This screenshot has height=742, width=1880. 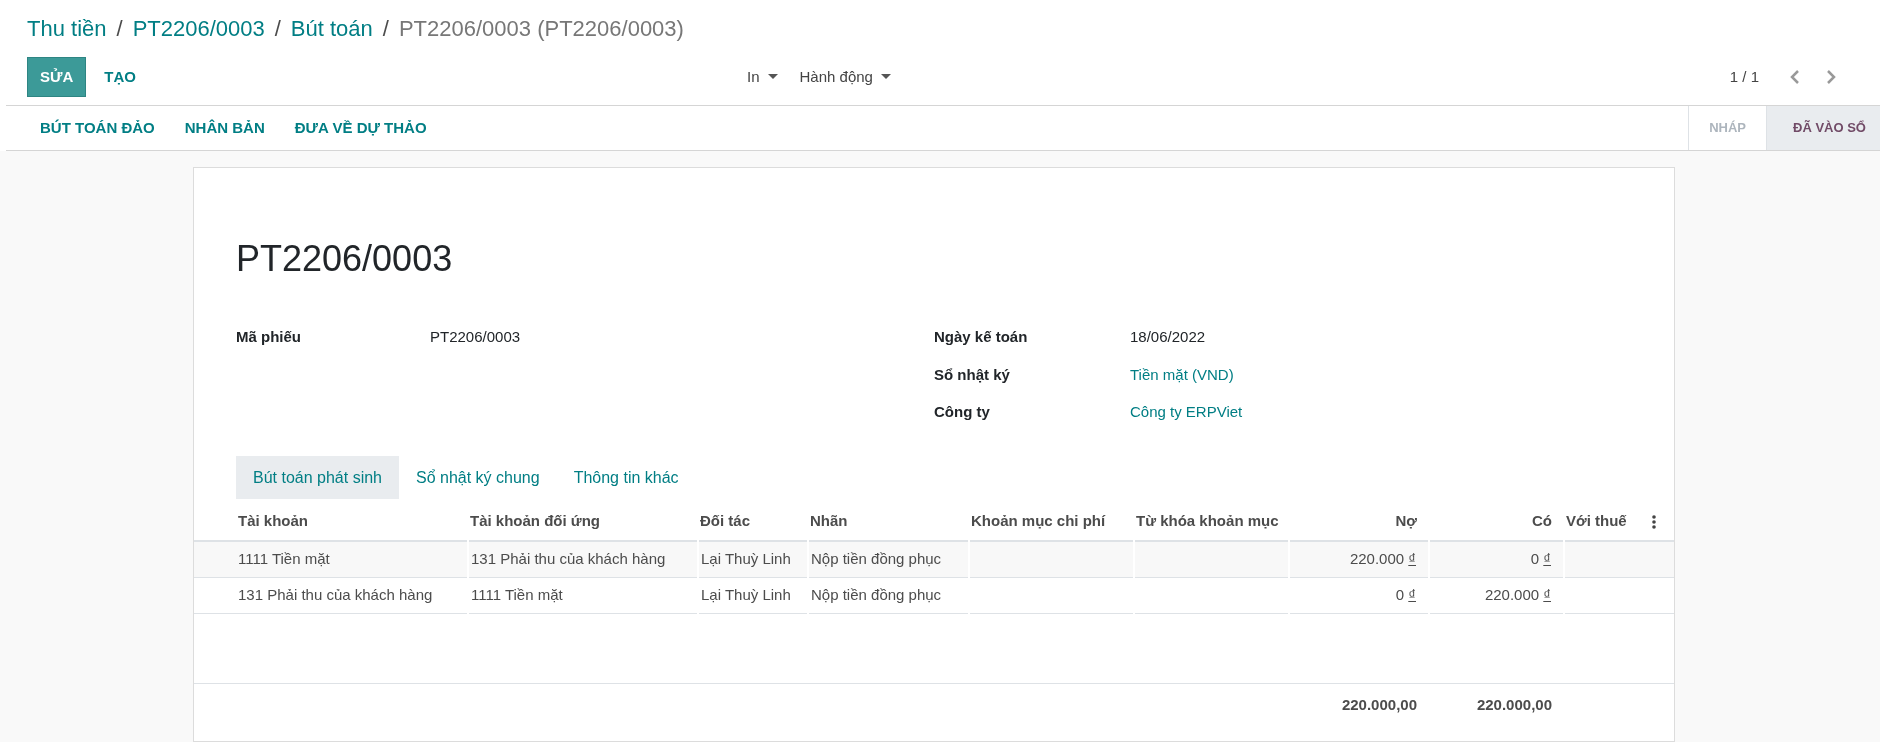 I want to click on pager-counter: 1 / 1, so click(x=1744, y=76).